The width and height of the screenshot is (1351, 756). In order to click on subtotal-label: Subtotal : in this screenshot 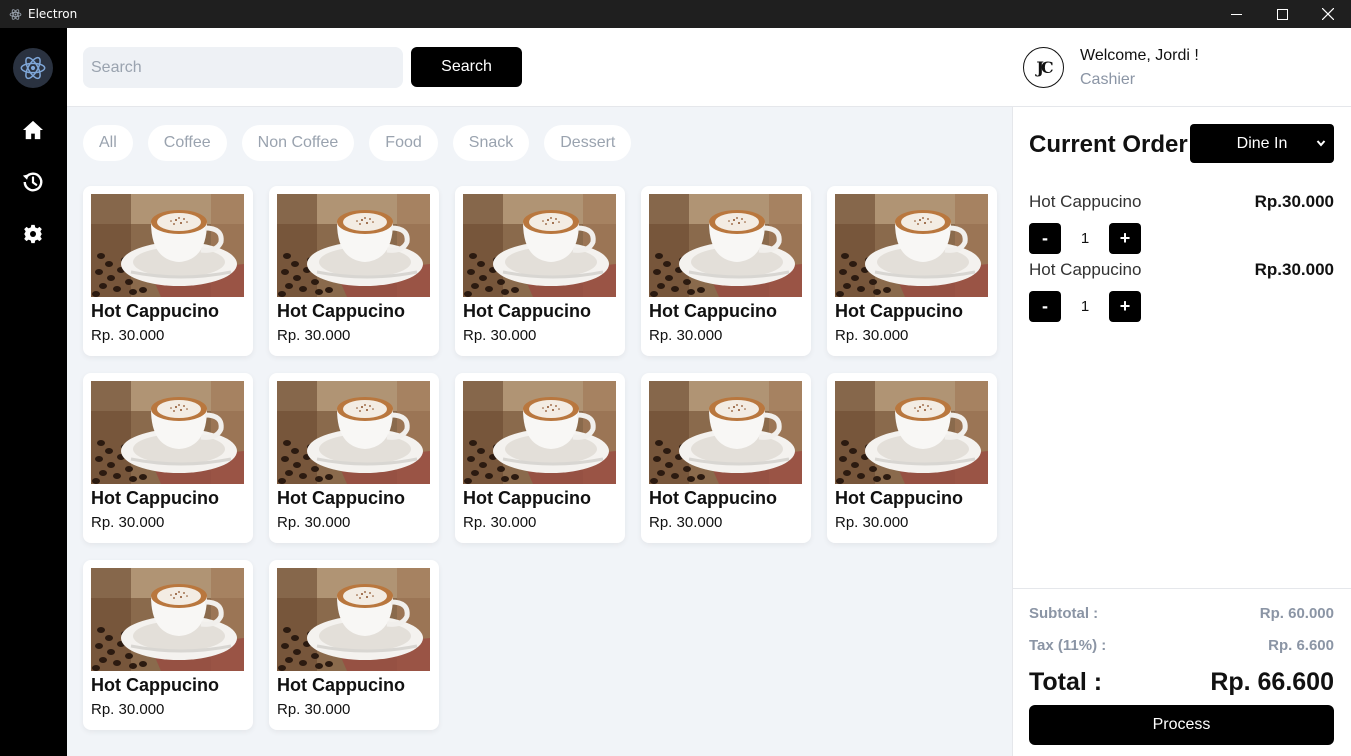, I will do `click(1064, 613)`.